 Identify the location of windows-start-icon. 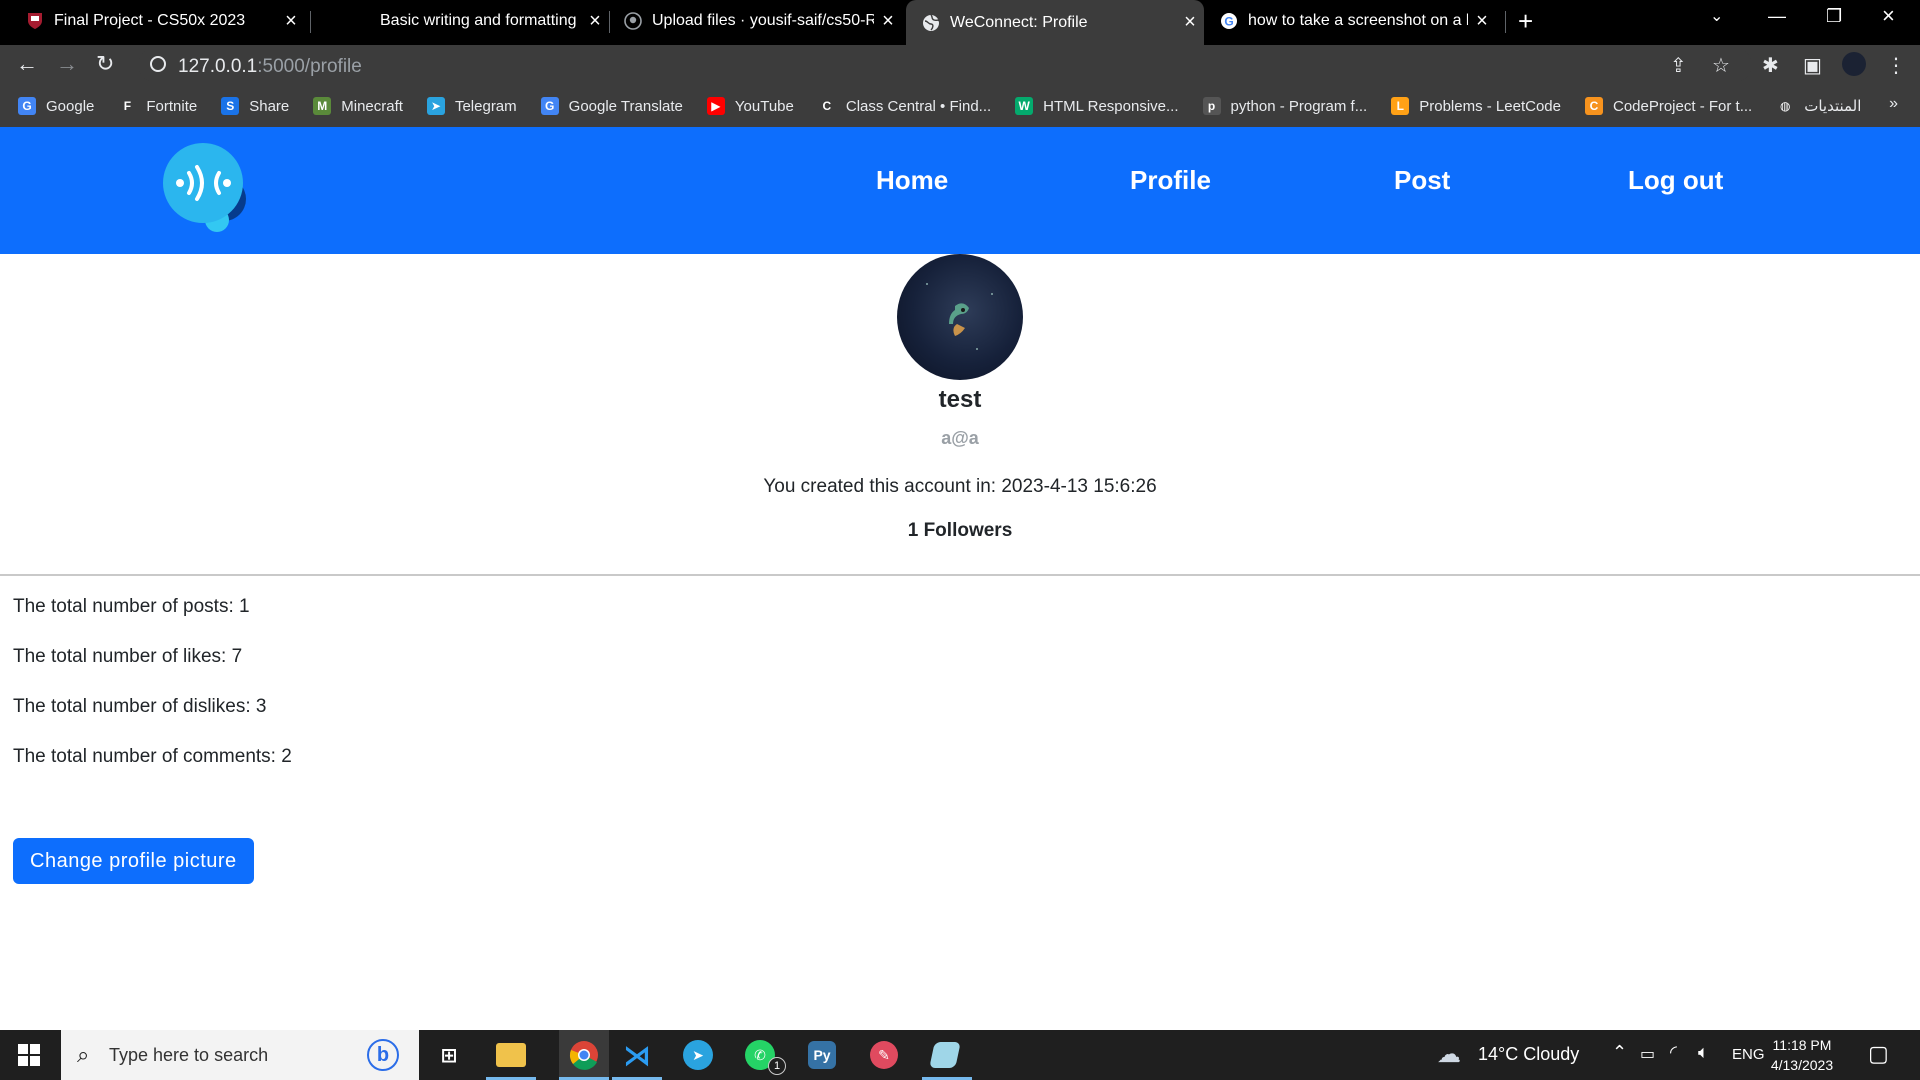
(29, 1055).